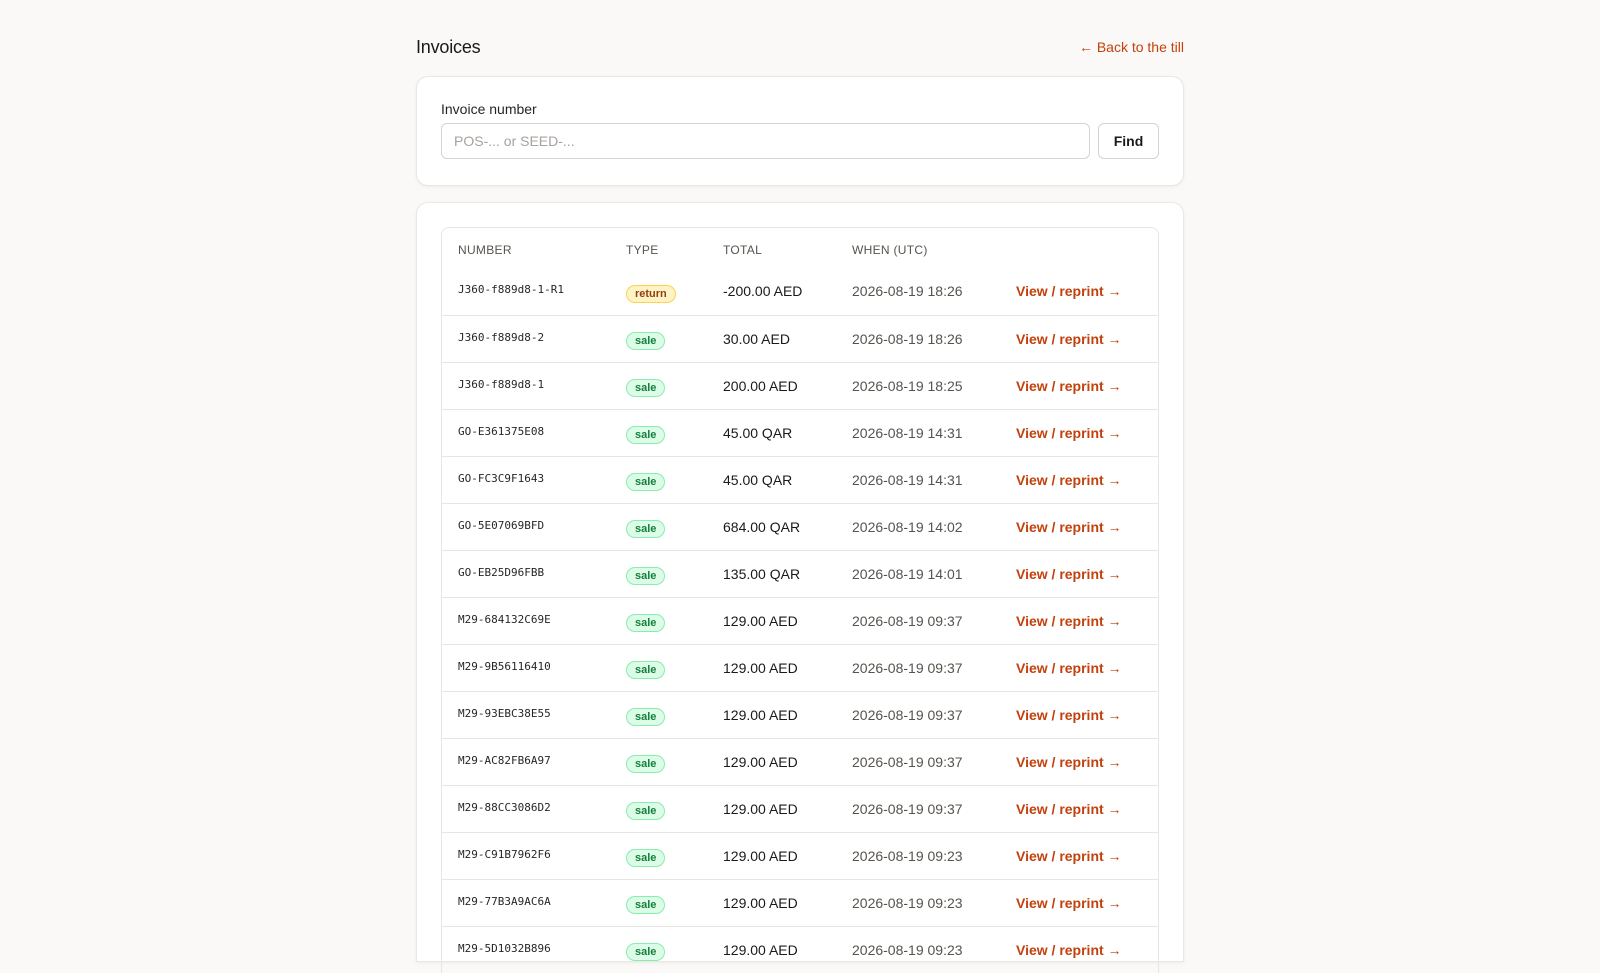  What do you see at coordinates (800, 248) in the screenshot?
I see `table-header-row: NUMBER TYPE TOTAL WHEN (UTC)` at bounding box center [800, 248].